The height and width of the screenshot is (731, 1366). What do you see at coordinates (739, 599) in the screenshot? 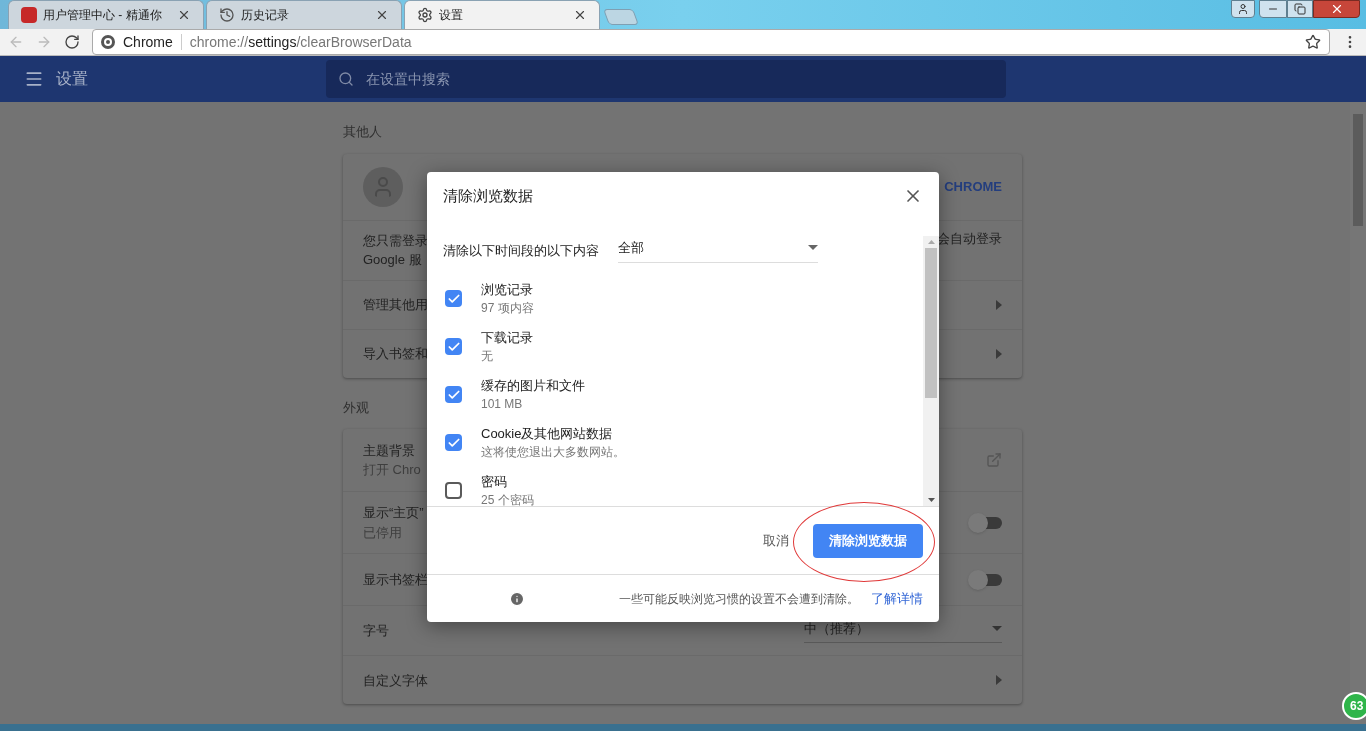
I see `footer-note: 一些可能反映浏览习惯的设置不会遭到清除。` at bounding box center [739, 599].